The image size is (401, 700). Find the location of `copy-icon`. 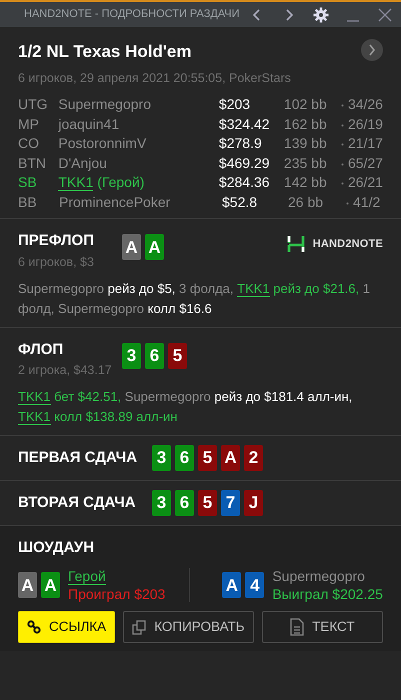

copy-icon is located at coordinates (139, 627).